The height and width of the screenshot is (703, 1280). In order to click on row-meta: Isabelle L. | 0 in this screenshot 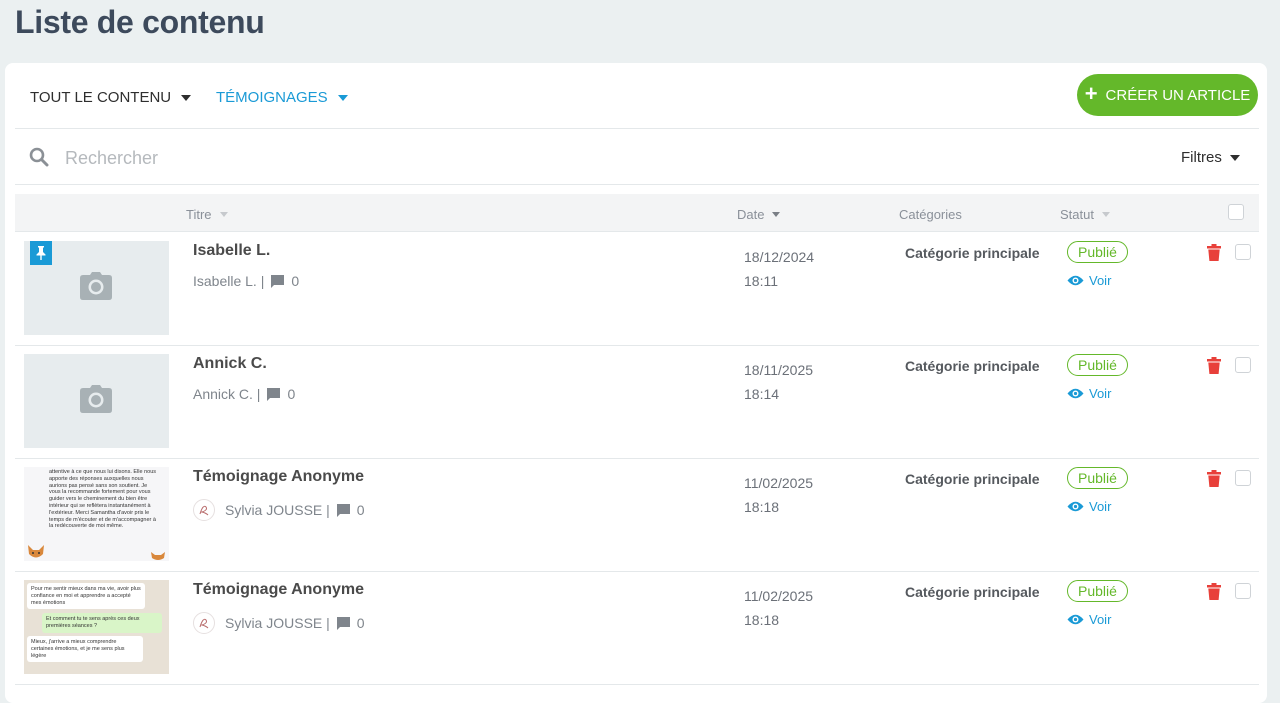, I will do `click(246, 281)`.